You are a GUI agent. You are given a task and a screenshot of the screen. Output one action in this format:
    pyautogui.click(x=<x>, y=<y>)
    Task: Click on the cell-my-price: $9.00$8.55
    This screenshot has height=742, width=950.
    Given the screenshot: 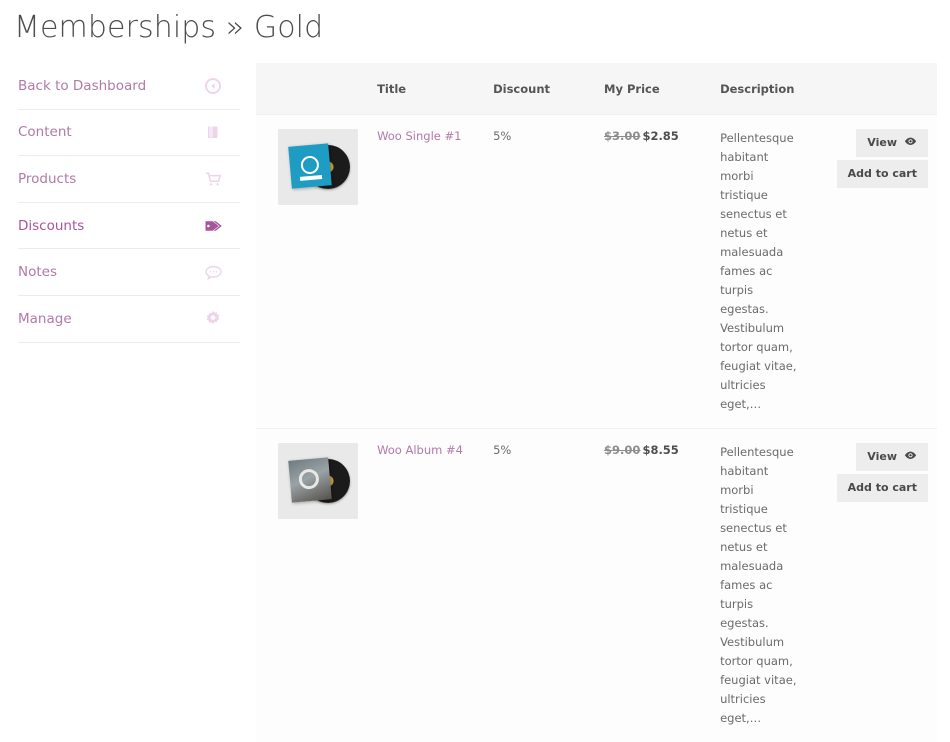 What is the action you would take?
    pyautogui.click(x=662, y=585)
    